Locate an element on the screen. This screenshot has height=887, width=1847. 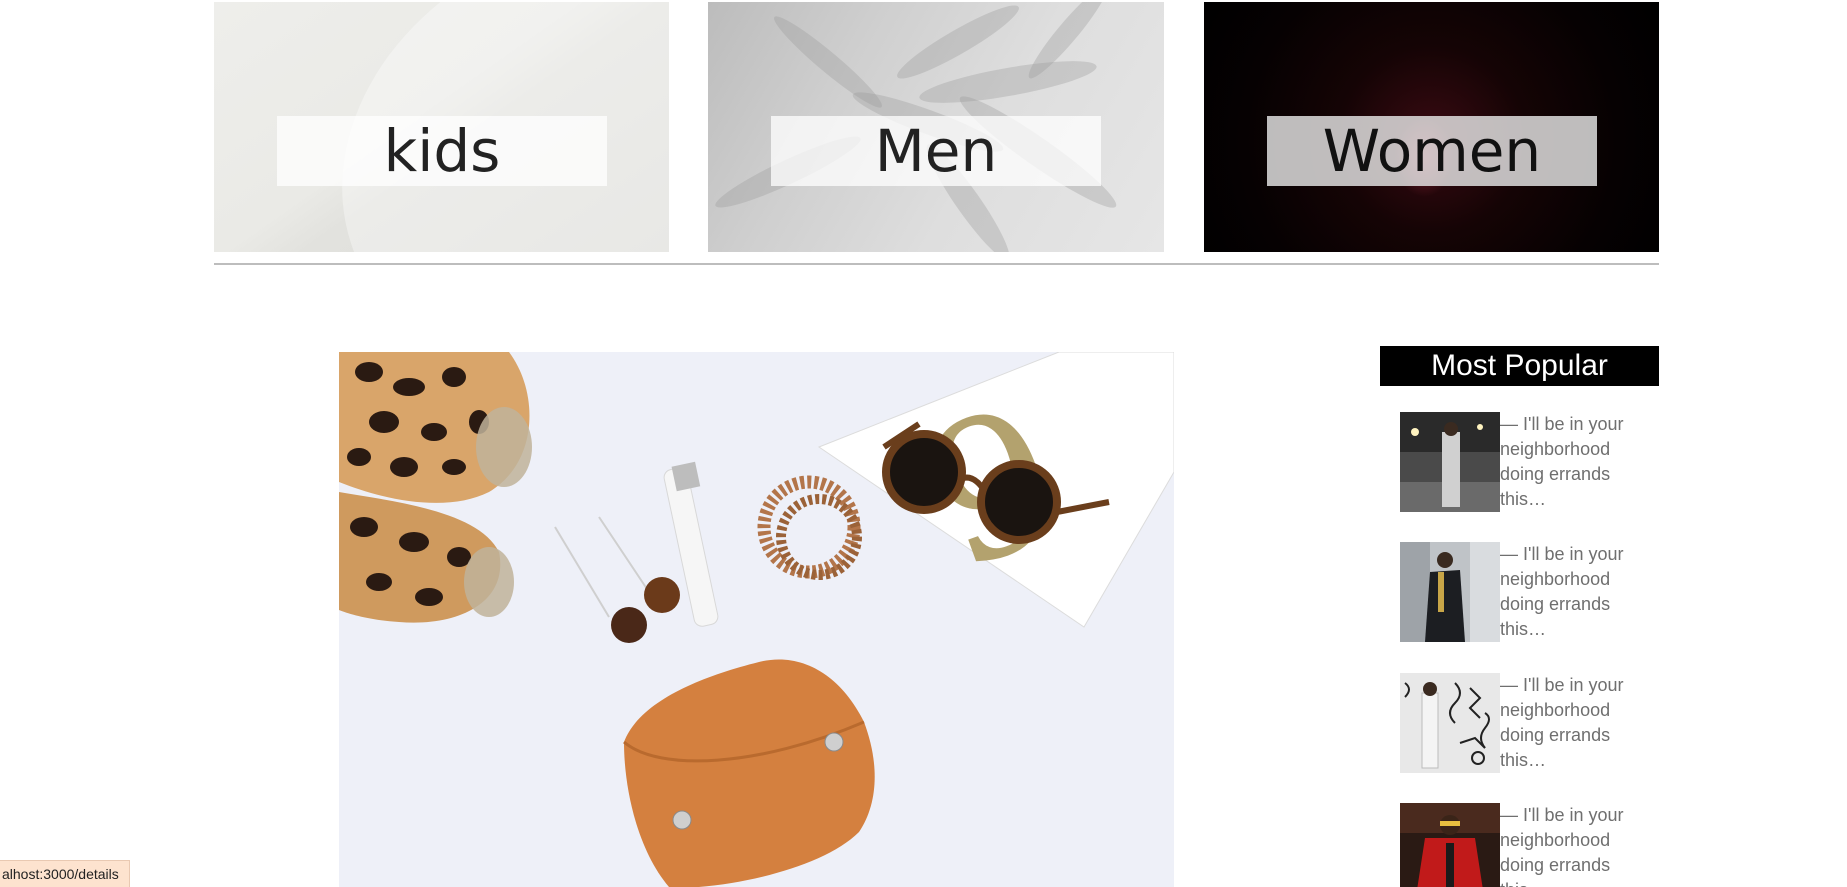
category-card-men: Men is located at coordinates (936, 127).